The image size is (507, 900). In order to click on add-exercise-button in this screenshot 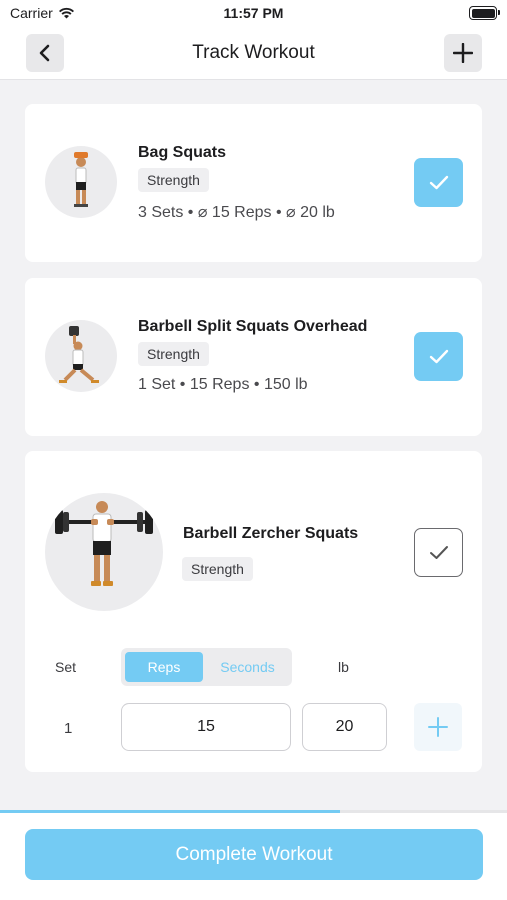, I will do `click(463, 53)`.